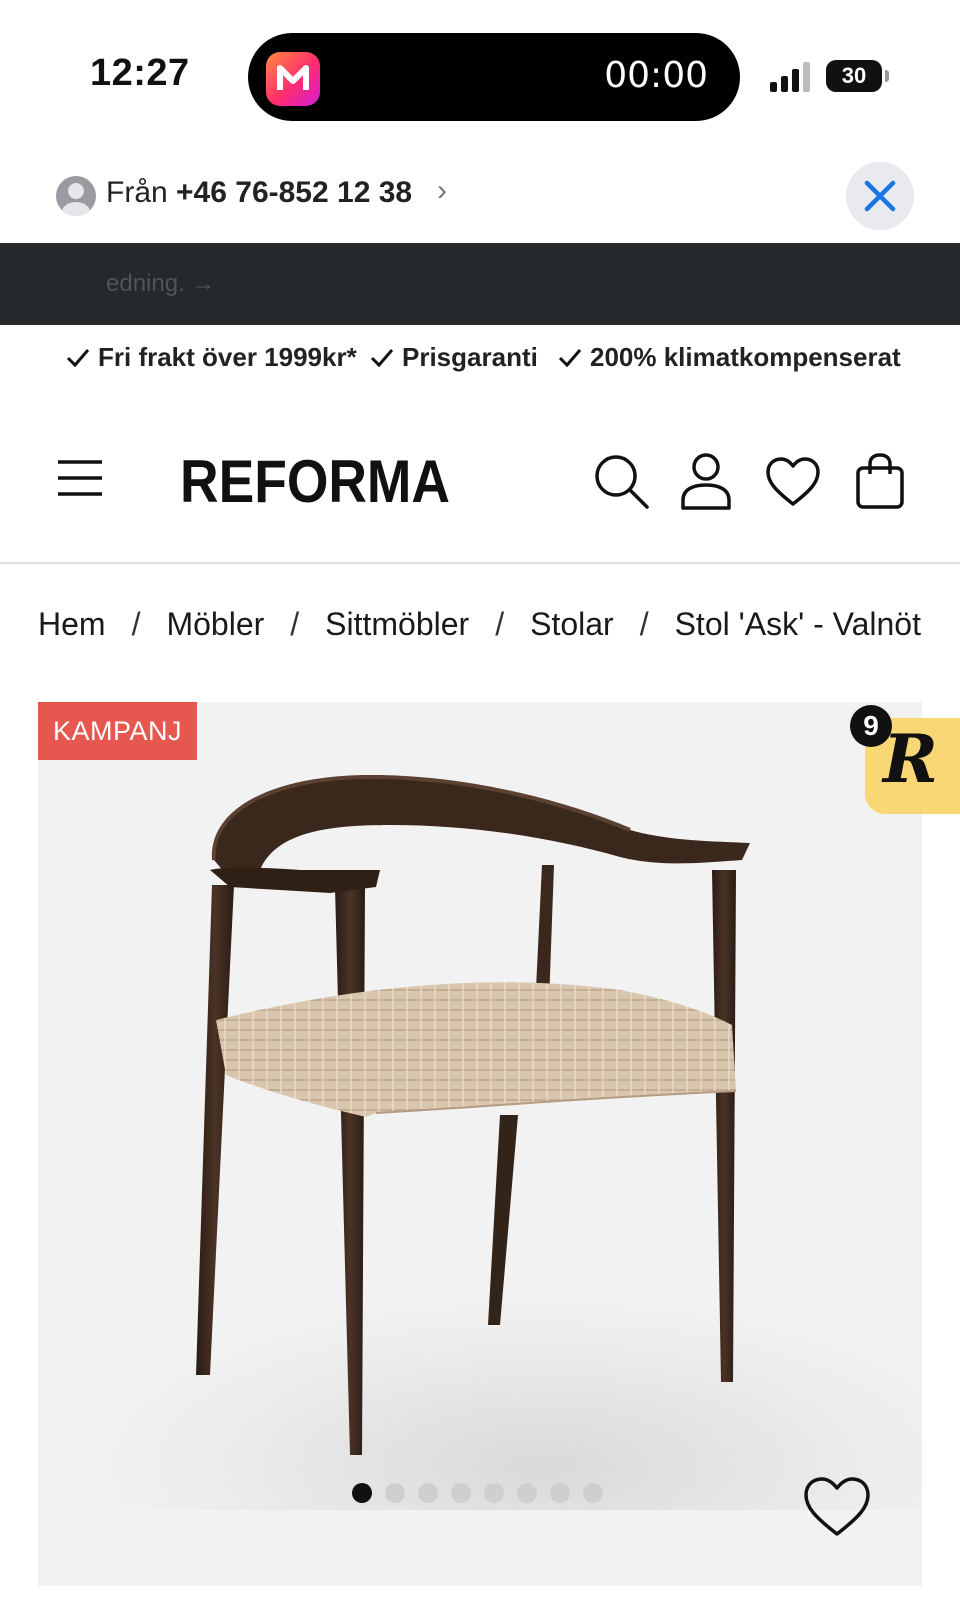  Describe the element at coordinates (871, 726) in the screenshot. I see `notification-count-badge: 9` at that location.